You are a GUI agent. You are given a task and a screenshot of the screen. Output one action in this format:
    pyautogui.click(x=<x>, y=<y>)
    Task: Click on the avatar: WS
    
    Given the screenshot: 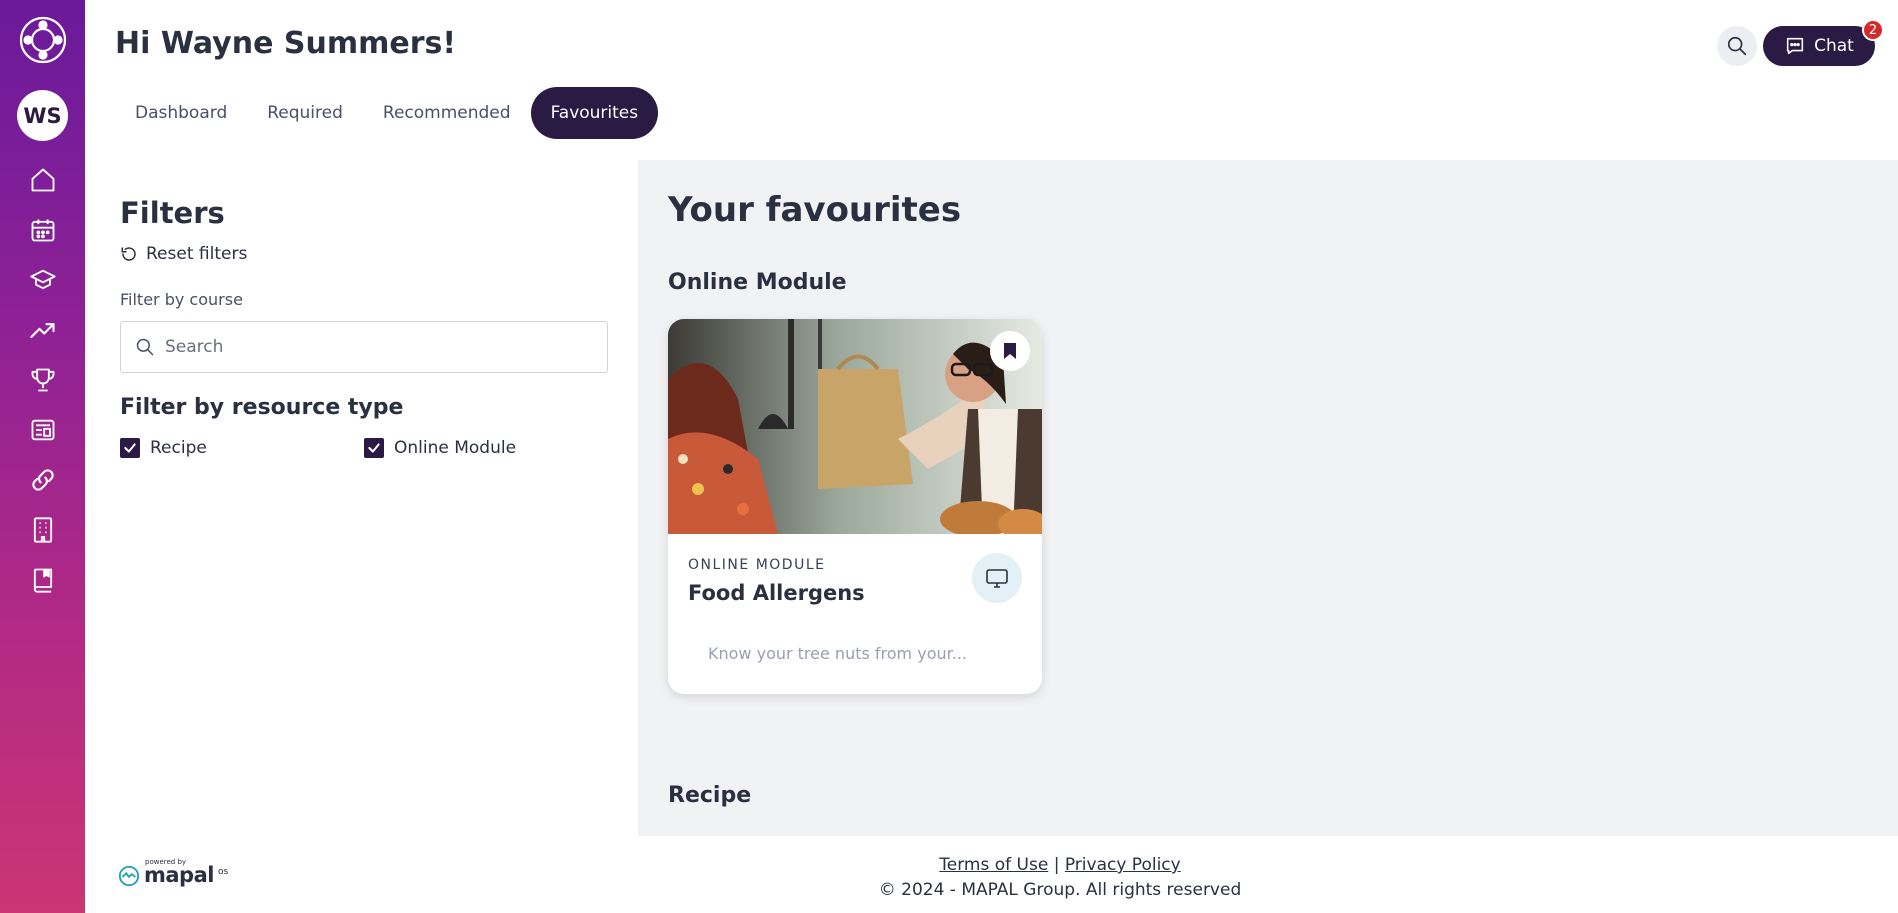 What is the action you would take?
    pyautogui.click(x=42, y=115)
    